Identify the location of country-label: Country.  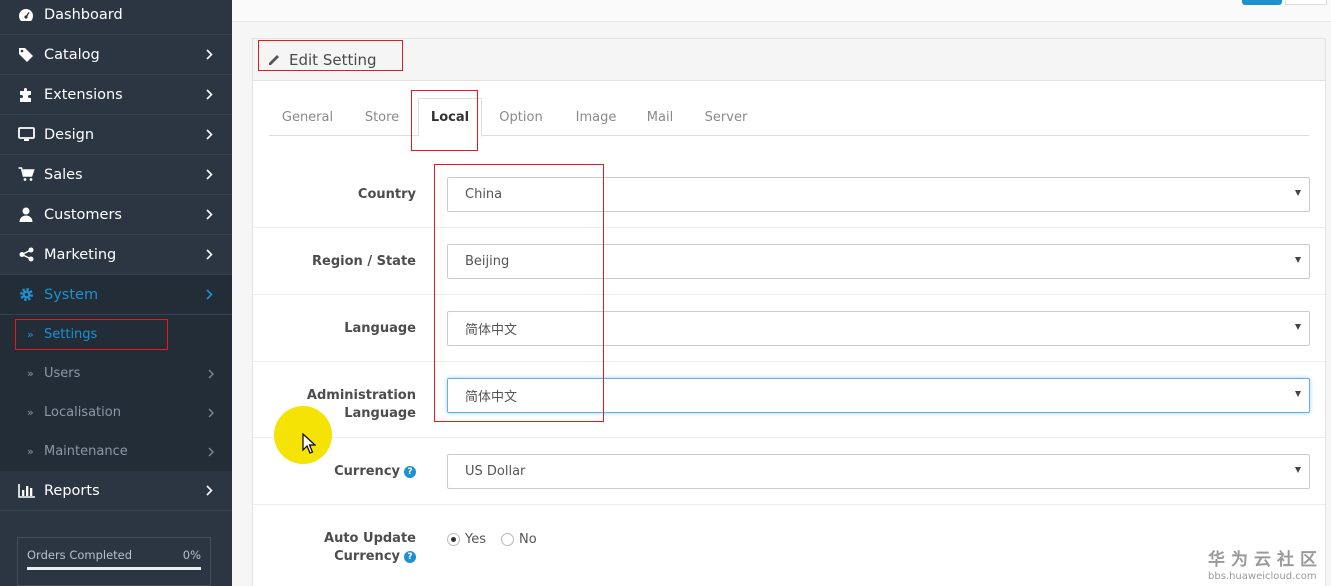
(386, 194).